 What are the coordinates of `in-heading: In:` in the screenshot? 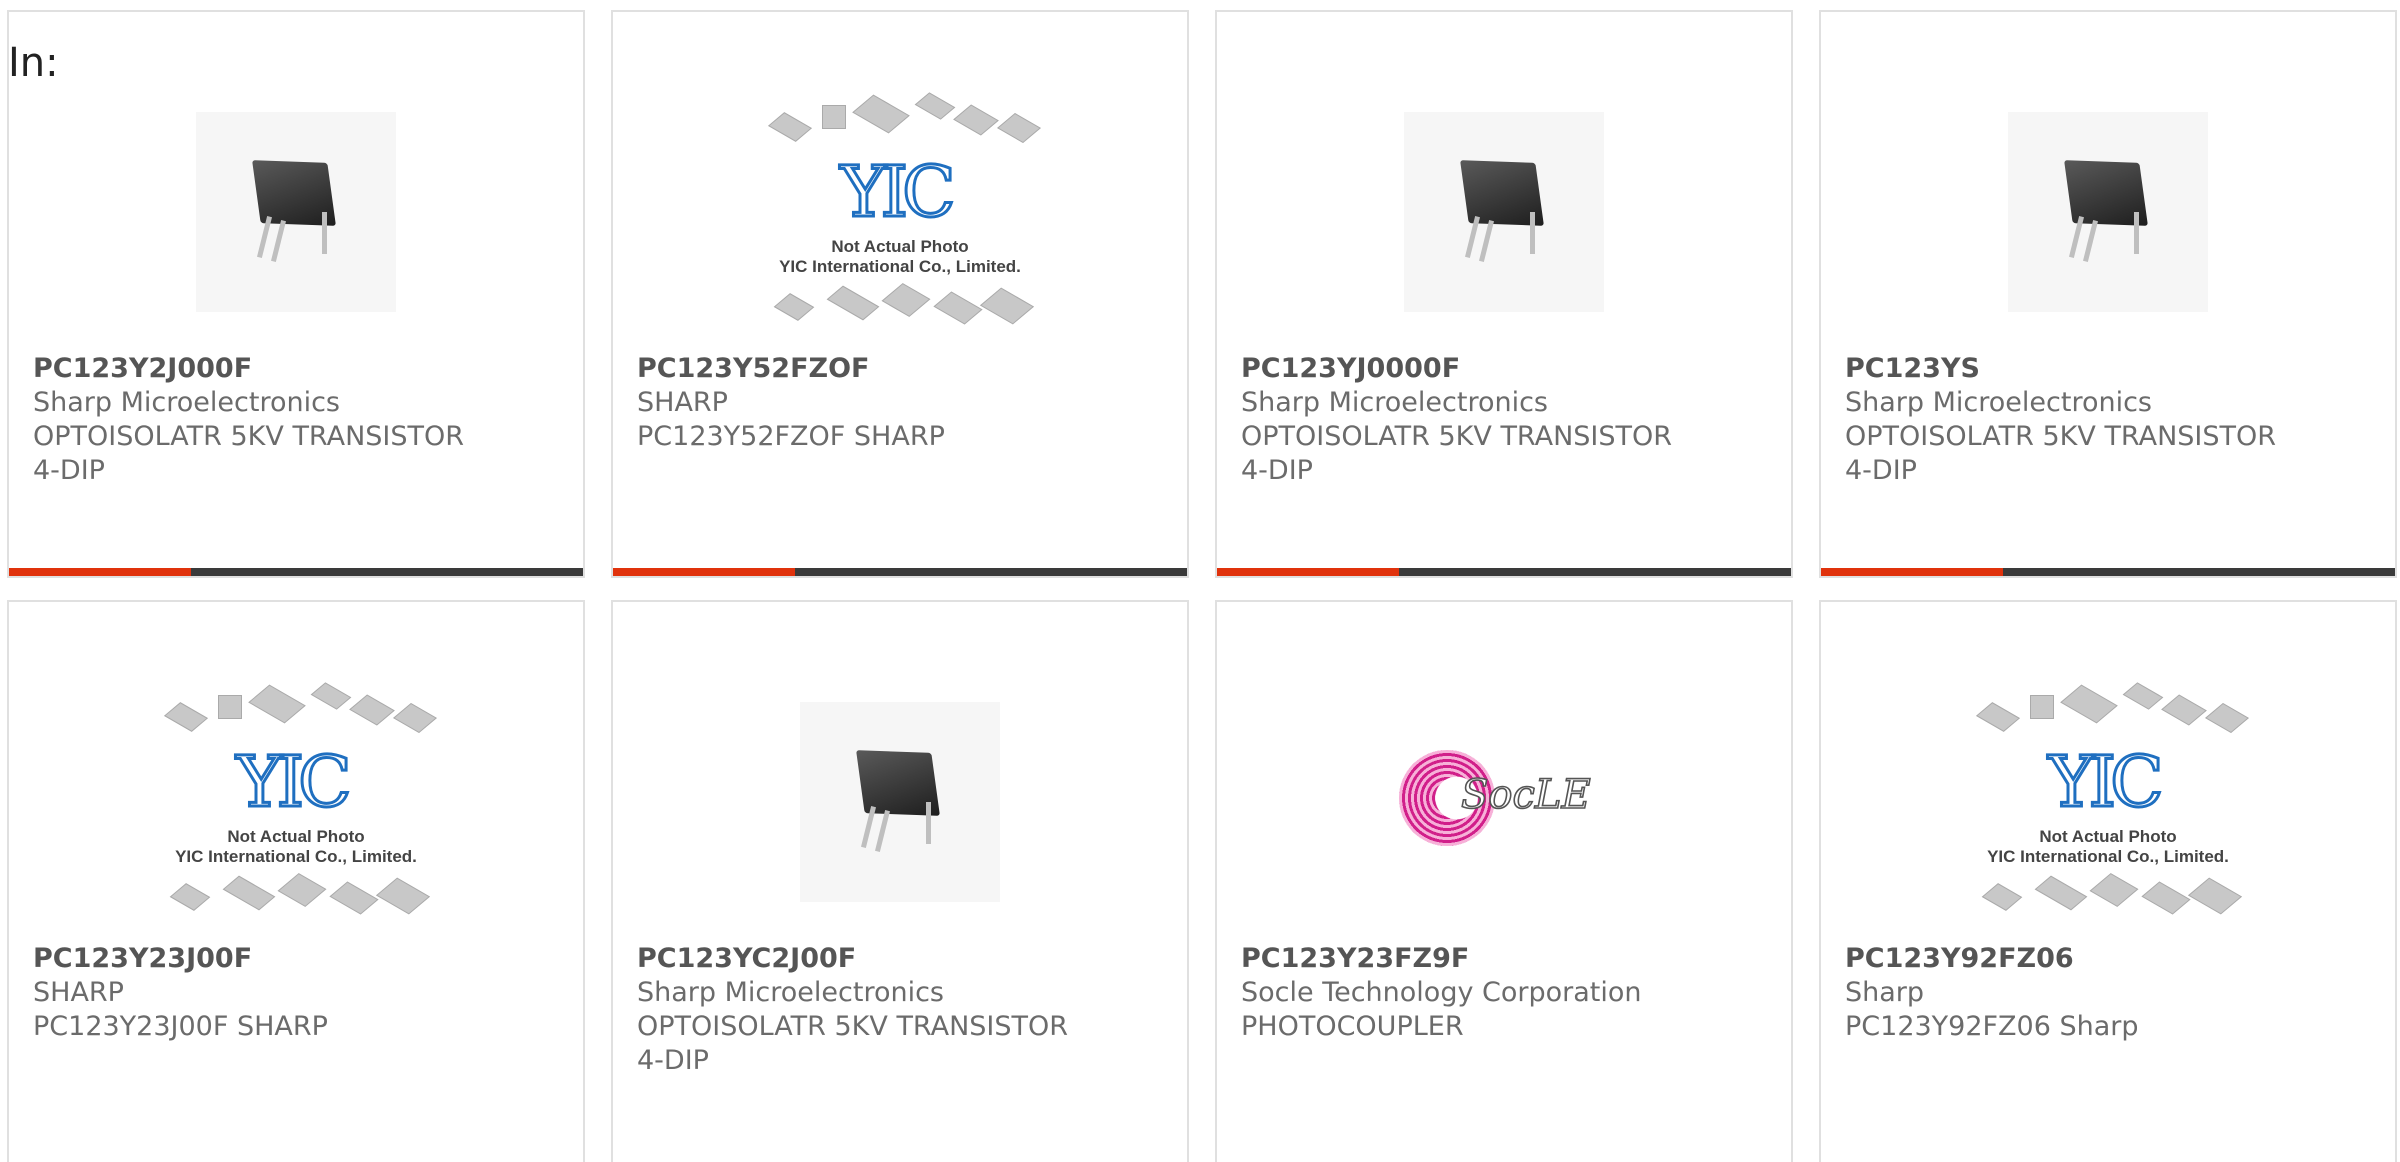 It's located at (33, 63).